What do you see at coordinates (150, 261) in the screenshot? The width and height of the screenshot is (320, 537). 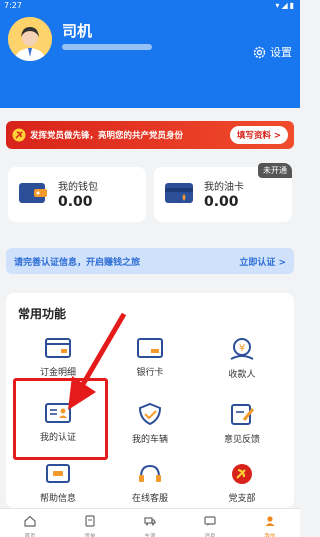 I see `verify-prompt-bar: 请完善认证信息，开启赚钱之旅 立即认证 >` at bounding box center [150, 261].